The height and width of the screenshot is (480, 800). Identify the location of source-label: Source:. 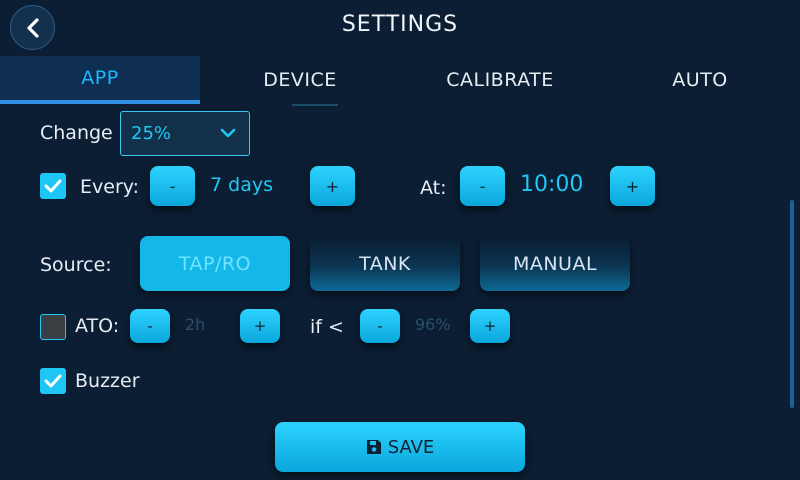
(76, 265).